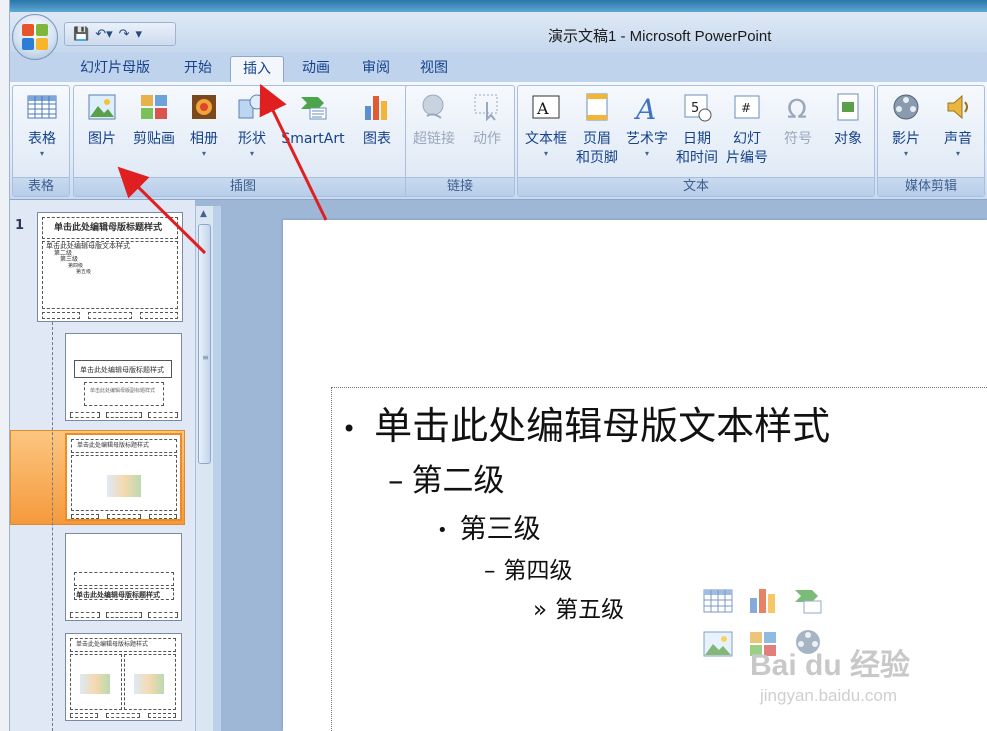 The image size is (987, 731). What do you see at coordinates (84, 272) in the screenshot?
I see `thumbnail-master-l5: 第五级` at bounding box center [84, 272].